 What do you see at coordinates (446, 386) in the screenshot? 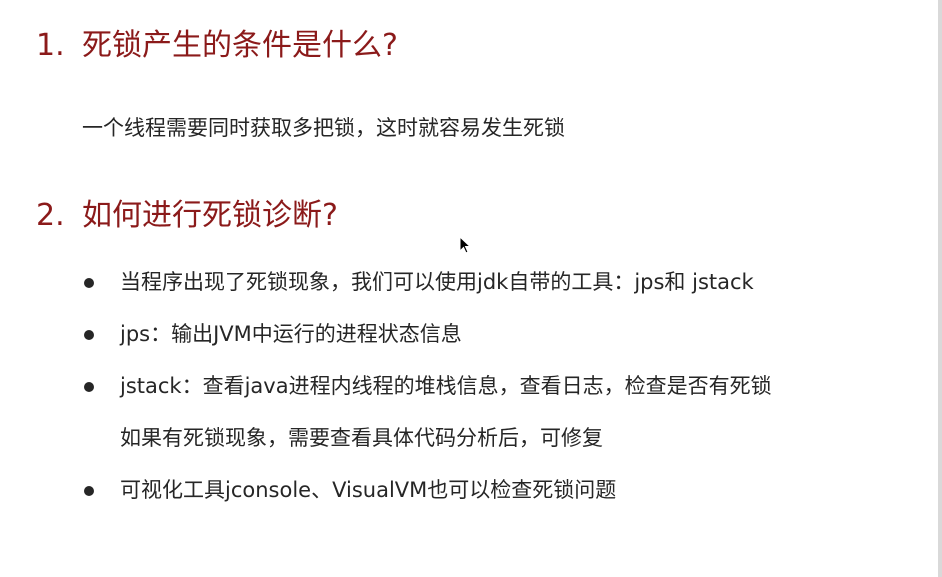
I see `bullet-text: jstack：查看java进程内线程的堆栈信息，查看日志，检查是否有死锁` at bounding box center [446, 386].